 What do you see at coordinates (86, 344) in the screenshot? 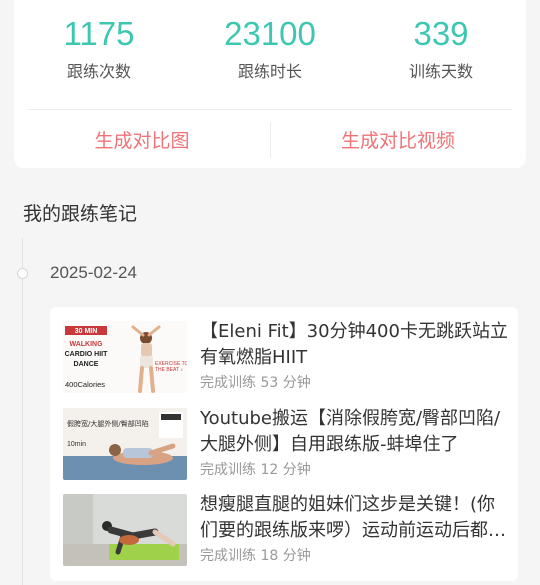
I see `thumb-text: WALKING` at bounding box center [86, 344].